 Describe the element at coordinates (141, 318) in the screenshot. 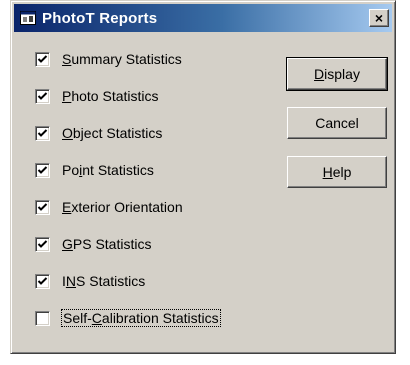

I see `option-label: Self-Calibration Statistics` at that location.